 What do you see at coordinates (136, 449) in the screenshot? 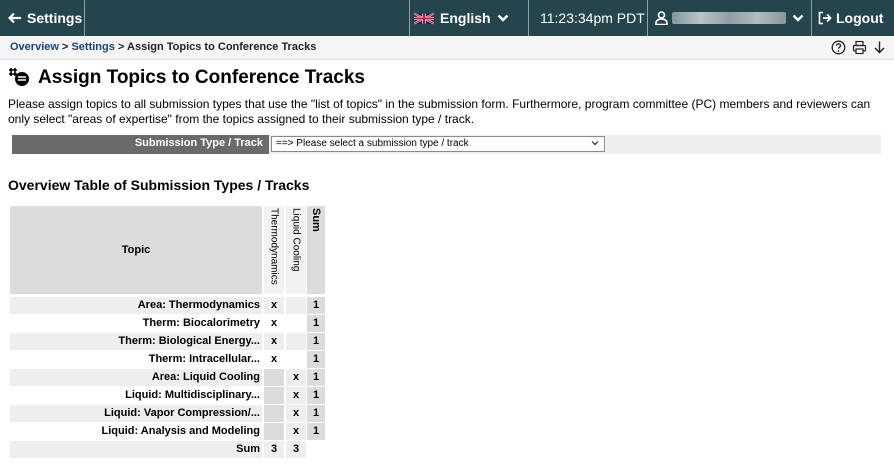
I see `sum-row-label: Sum` at bounding box center [136, 449].